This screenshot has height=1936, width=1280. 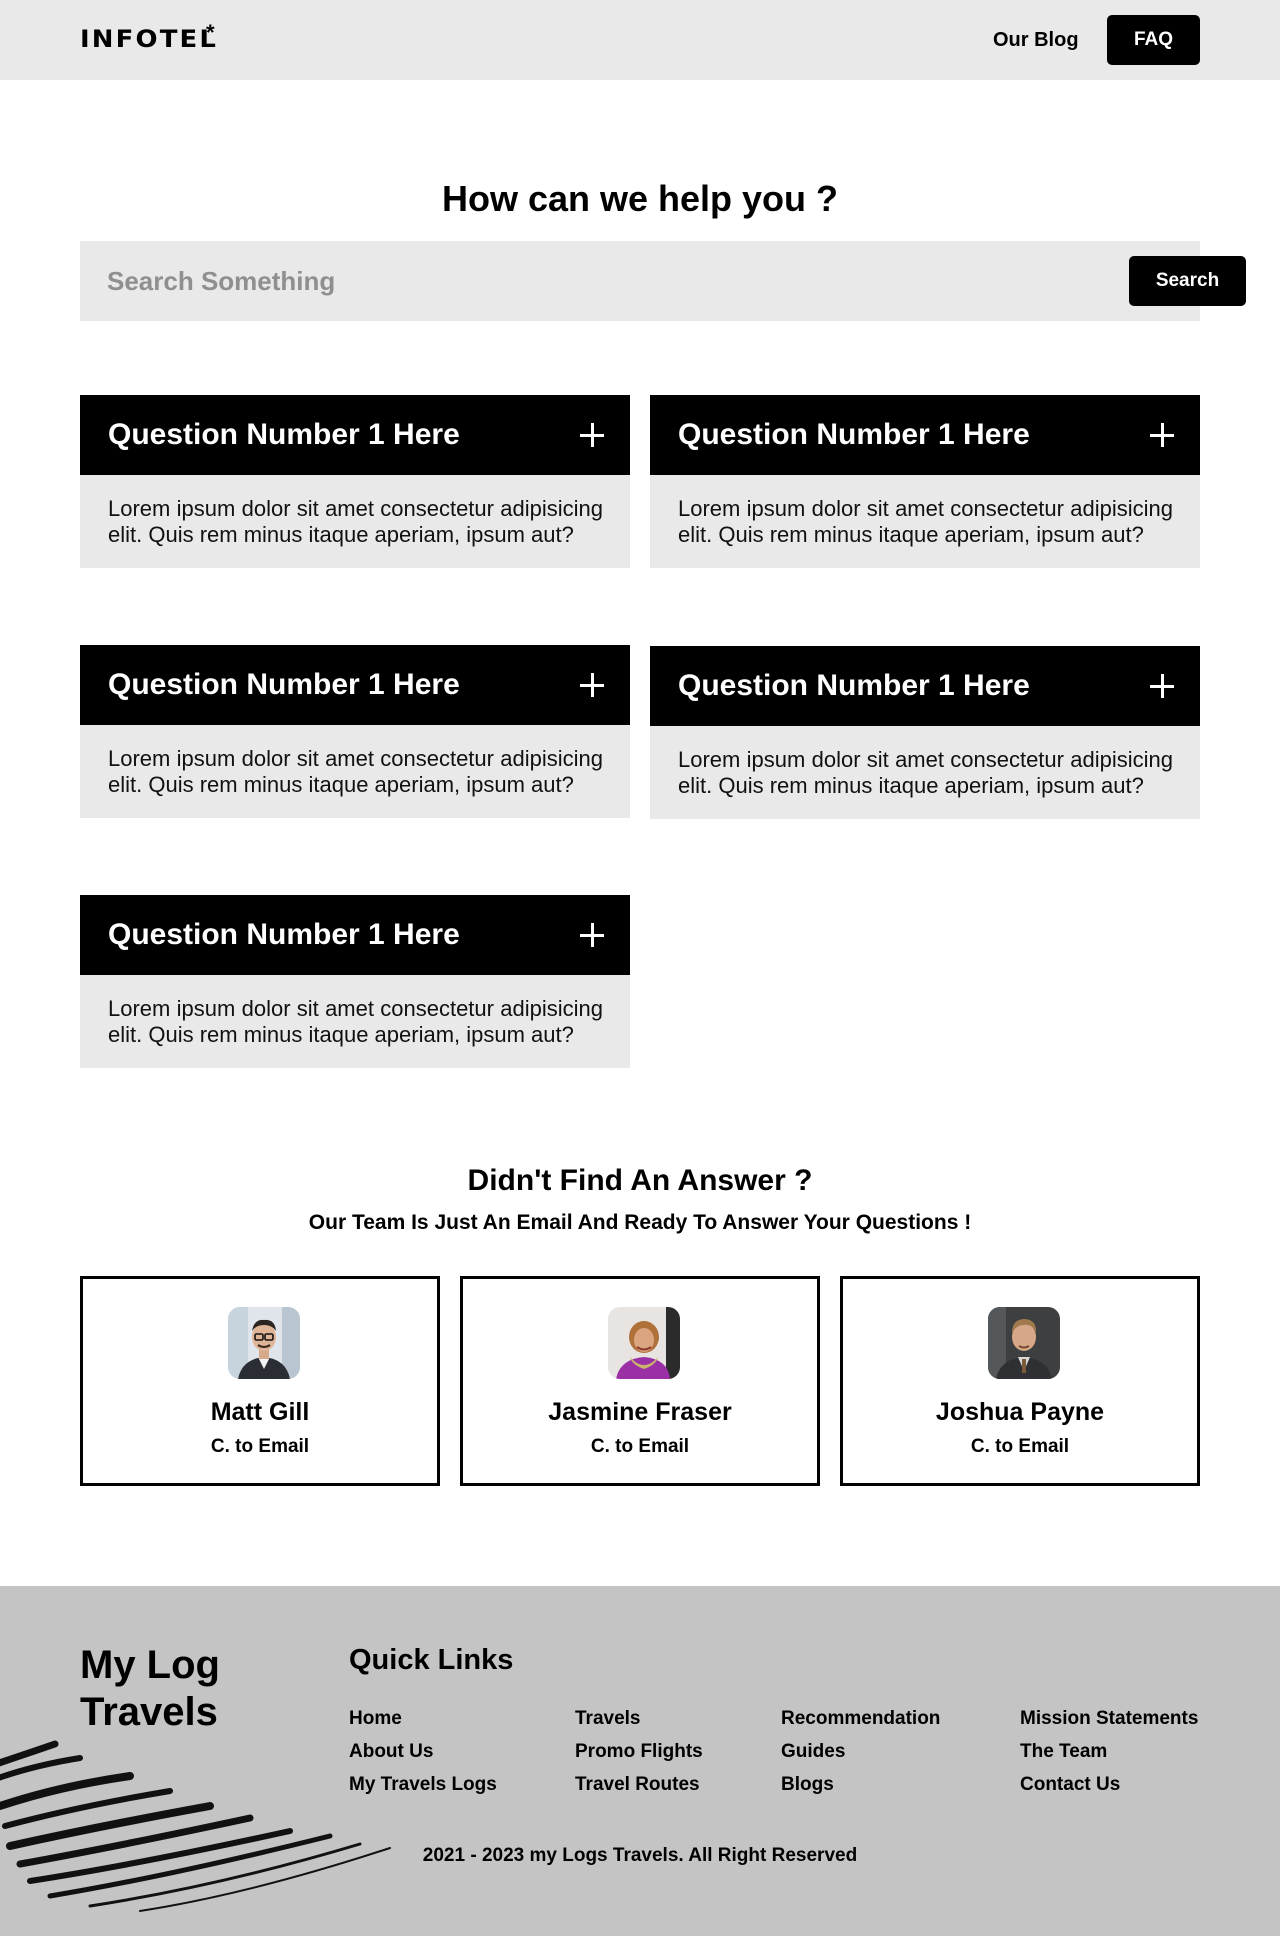 What do you see at coordinates (195, 1826) in the screenshot?
I see `brush-stroke-decoration` at bounding box center [195, 1826].